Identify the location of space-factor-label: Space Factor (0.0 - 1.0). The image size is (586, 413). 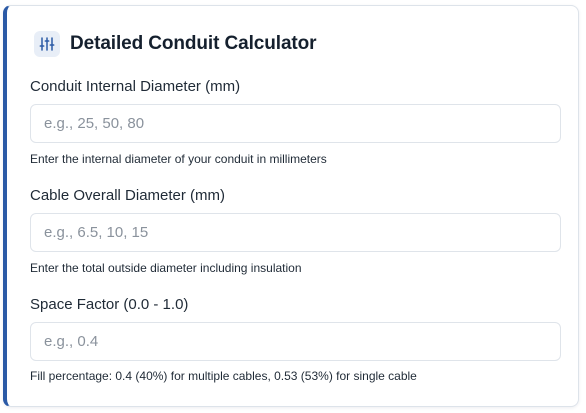
(109, 304).